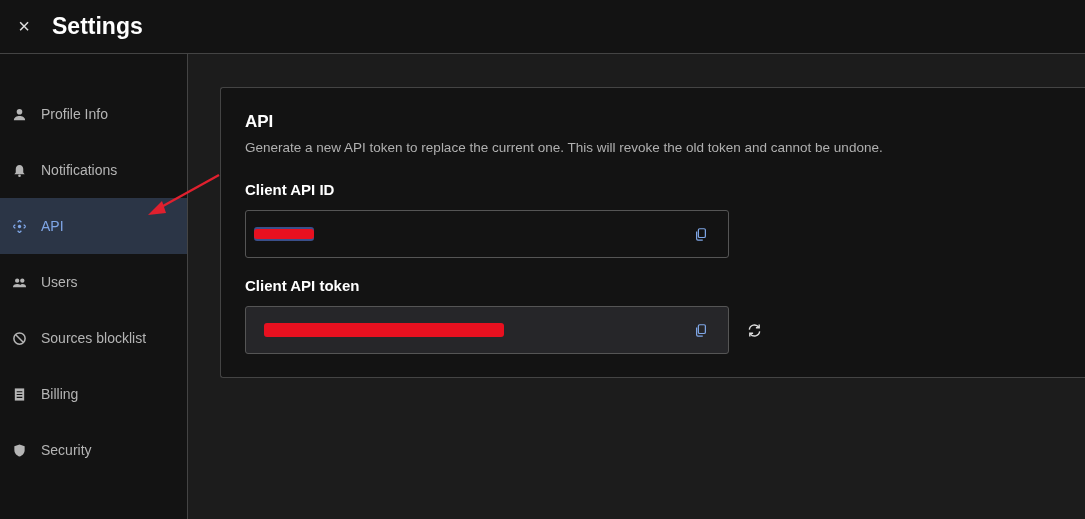 Image resolution: width=1085 pixels, height=519 pixels. Describe the element at coordinates (260, 122) in the screenshot. I see `card-title: API` at that location.